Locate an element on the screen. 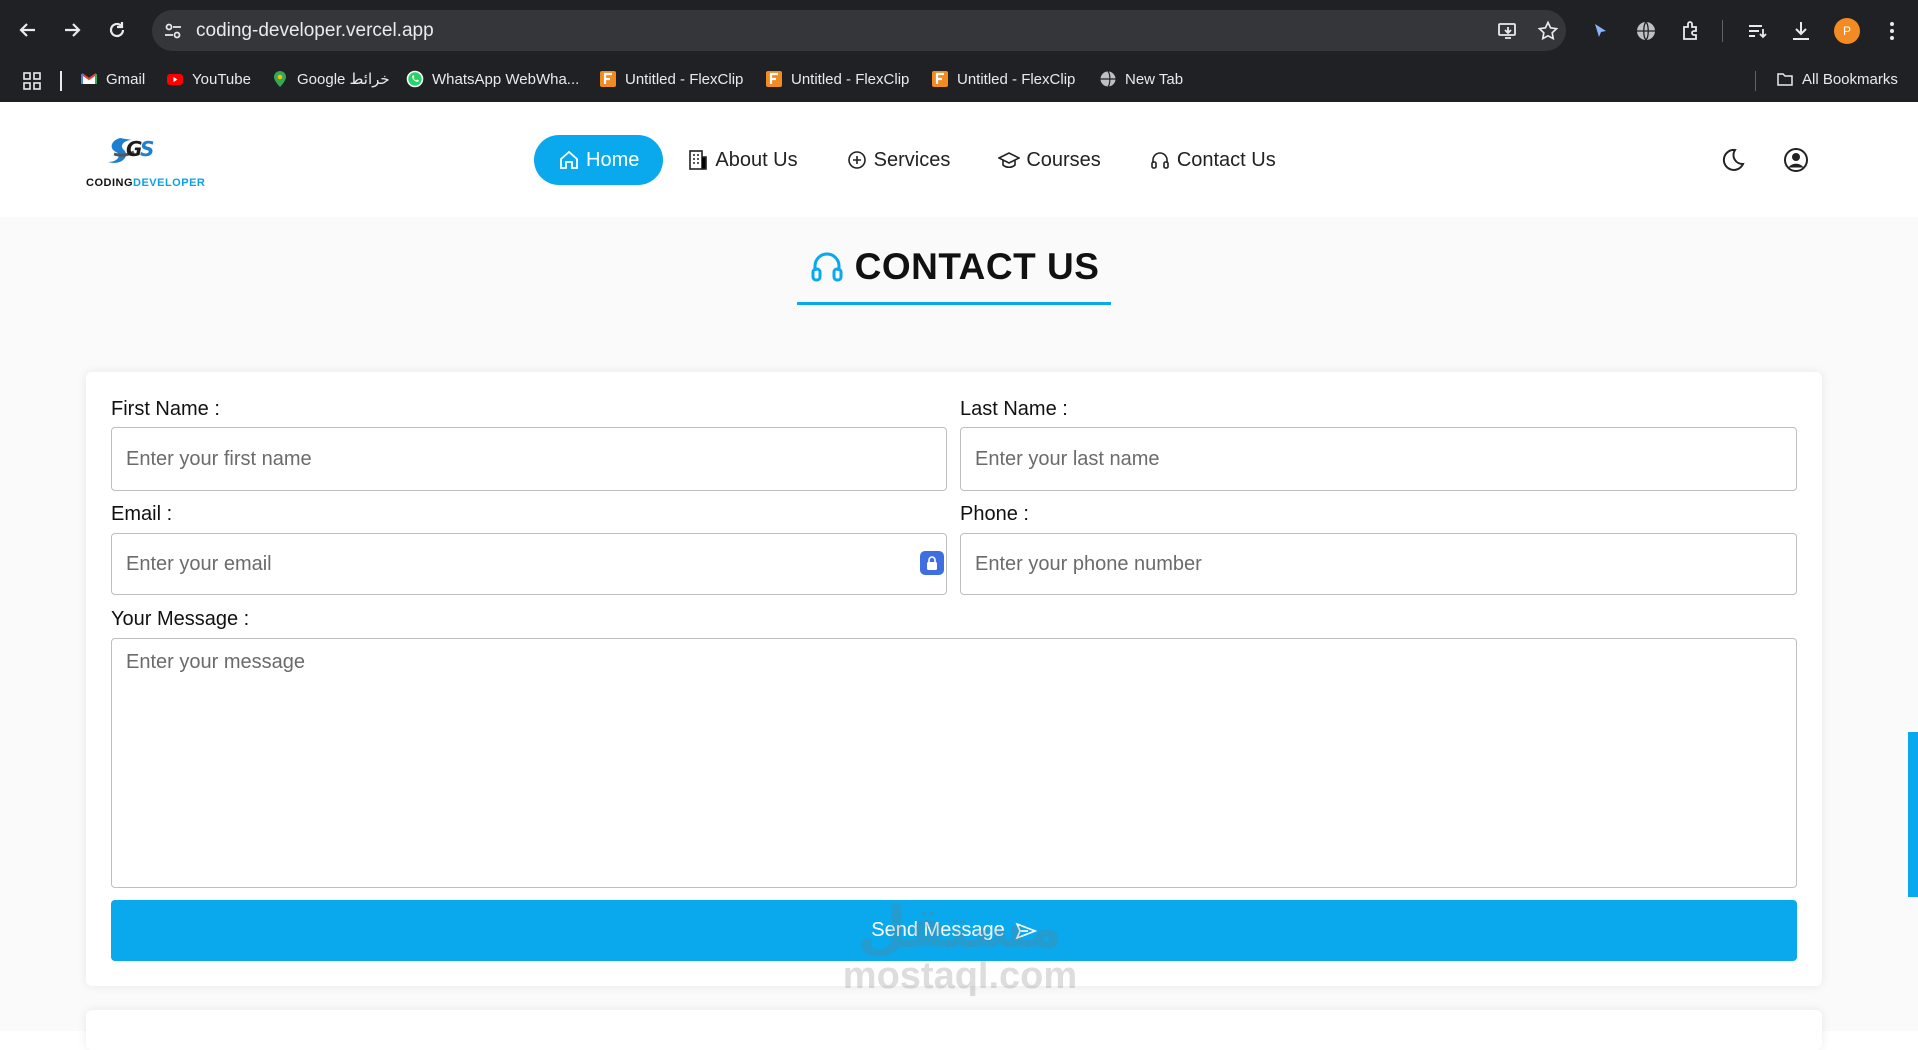  home-icon is located at coordinates (569, 159).